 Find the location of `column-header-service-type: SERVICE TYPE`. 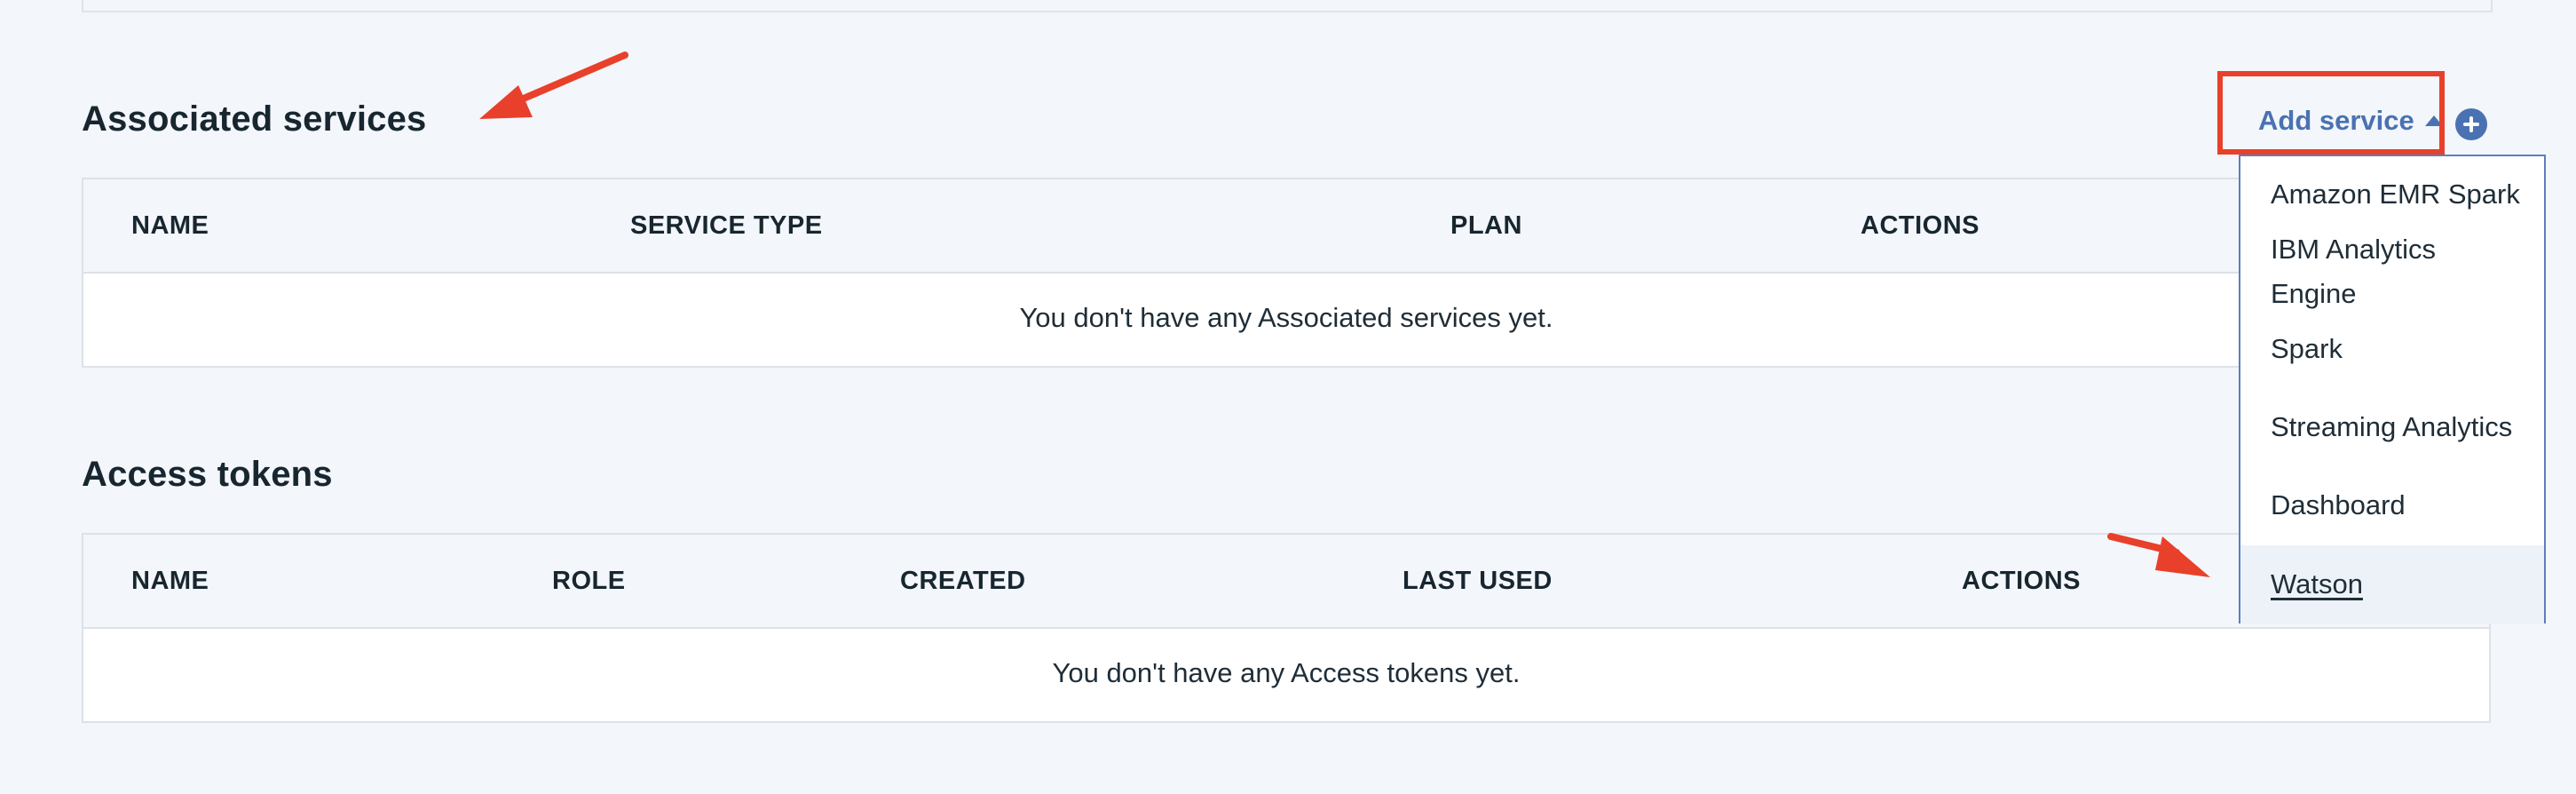

column-header-service-type: SERVICE TYPE is located at coordinates (726, 226).